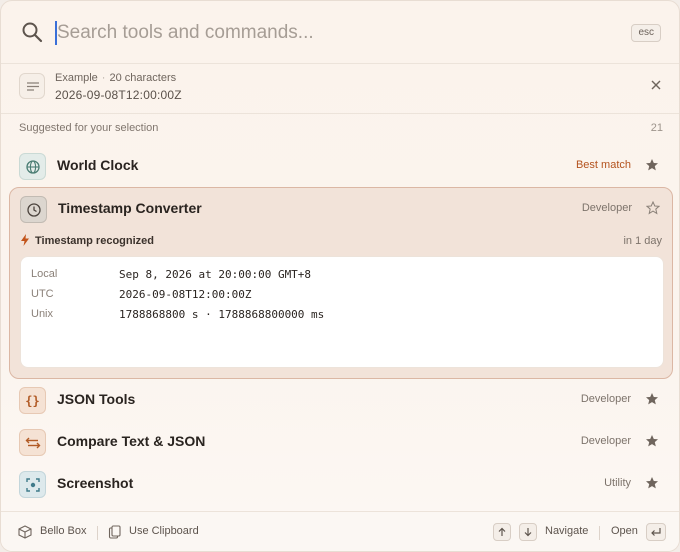  I want to click on clipboard-icon, so click(114, 532).